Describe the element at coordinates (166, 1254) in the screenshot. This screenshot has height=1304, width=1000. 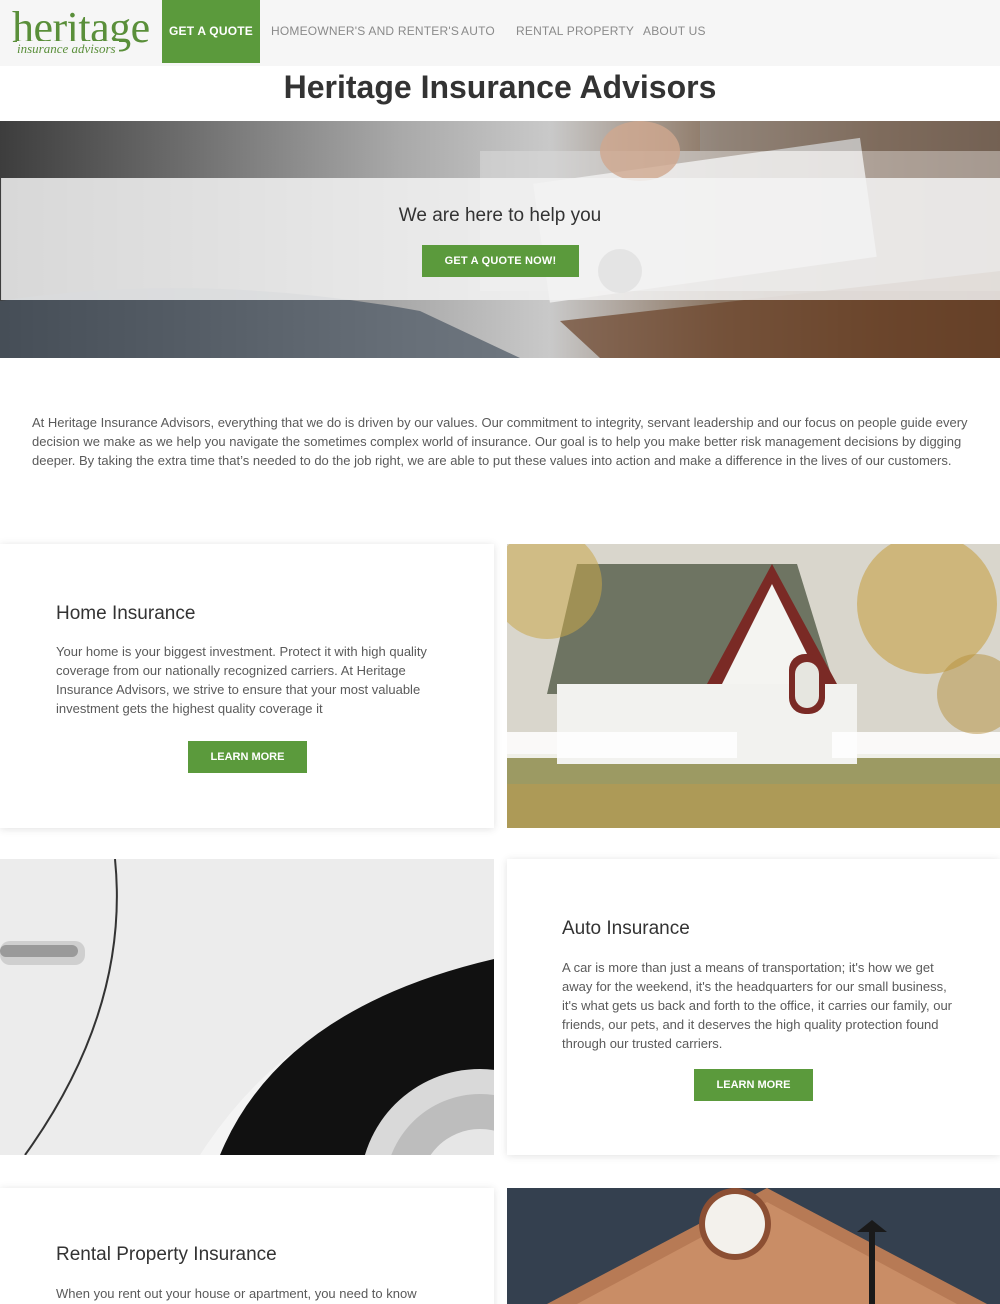
I see `rental-insurance-title: Rental Property Insurance` at that location.